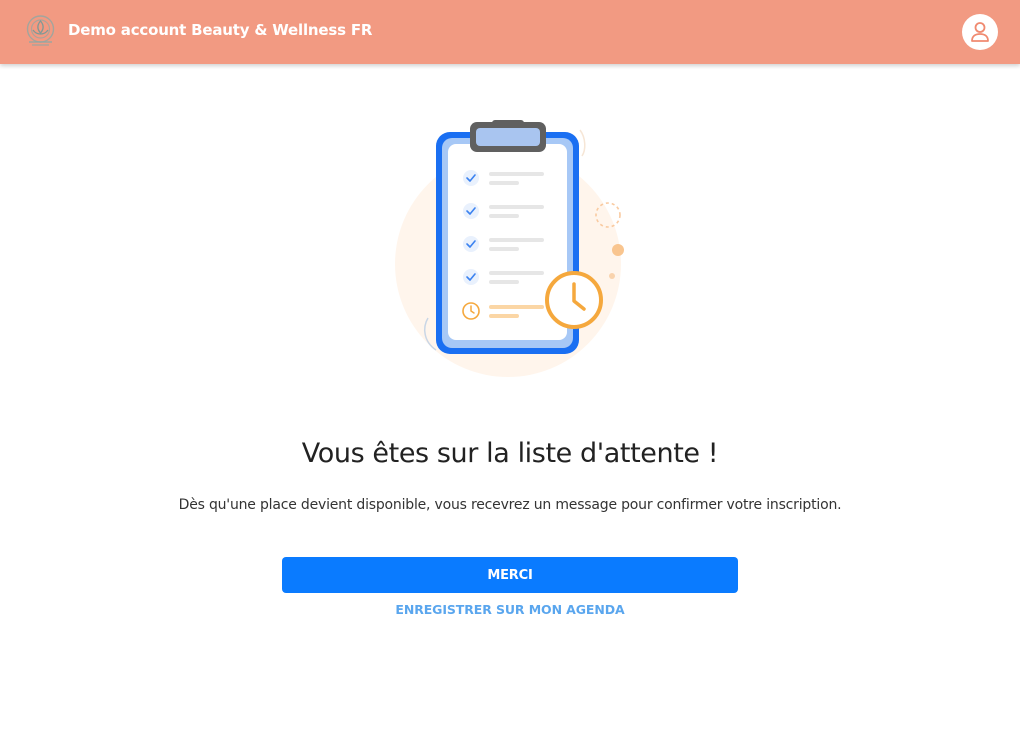 This screenshot has width=1020, height=733. What do you see at coordinates (40, 30) in the screenshot?
I see `logo-icon` at bounding box center [40, 30].